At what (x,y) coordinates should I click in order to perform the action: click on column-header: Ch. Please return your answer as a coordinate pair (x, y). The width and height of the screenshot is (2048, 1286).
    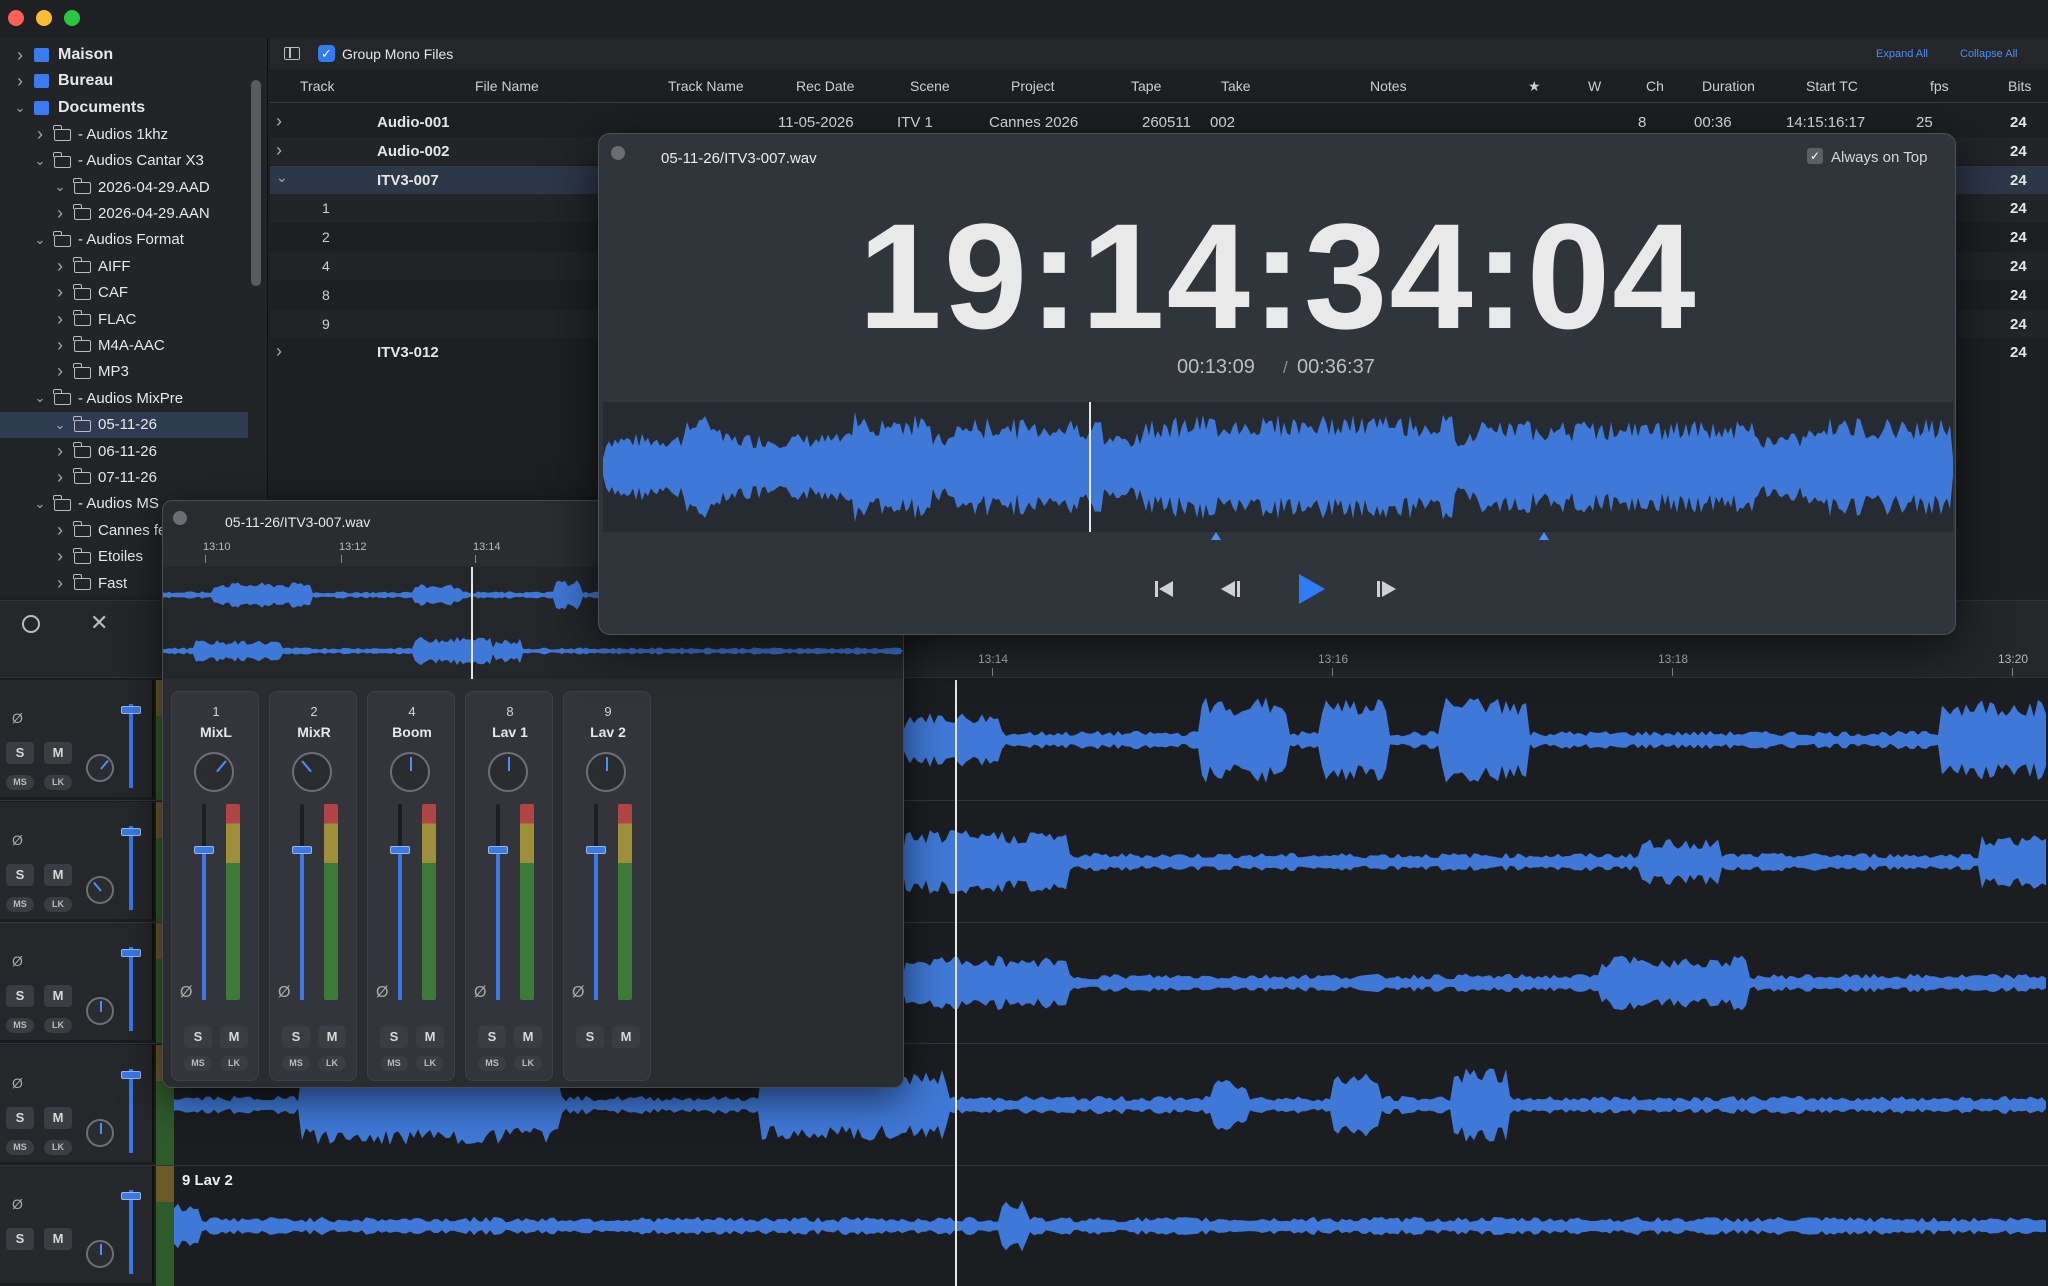
    Looking at the image, I should click on (1655, 86).